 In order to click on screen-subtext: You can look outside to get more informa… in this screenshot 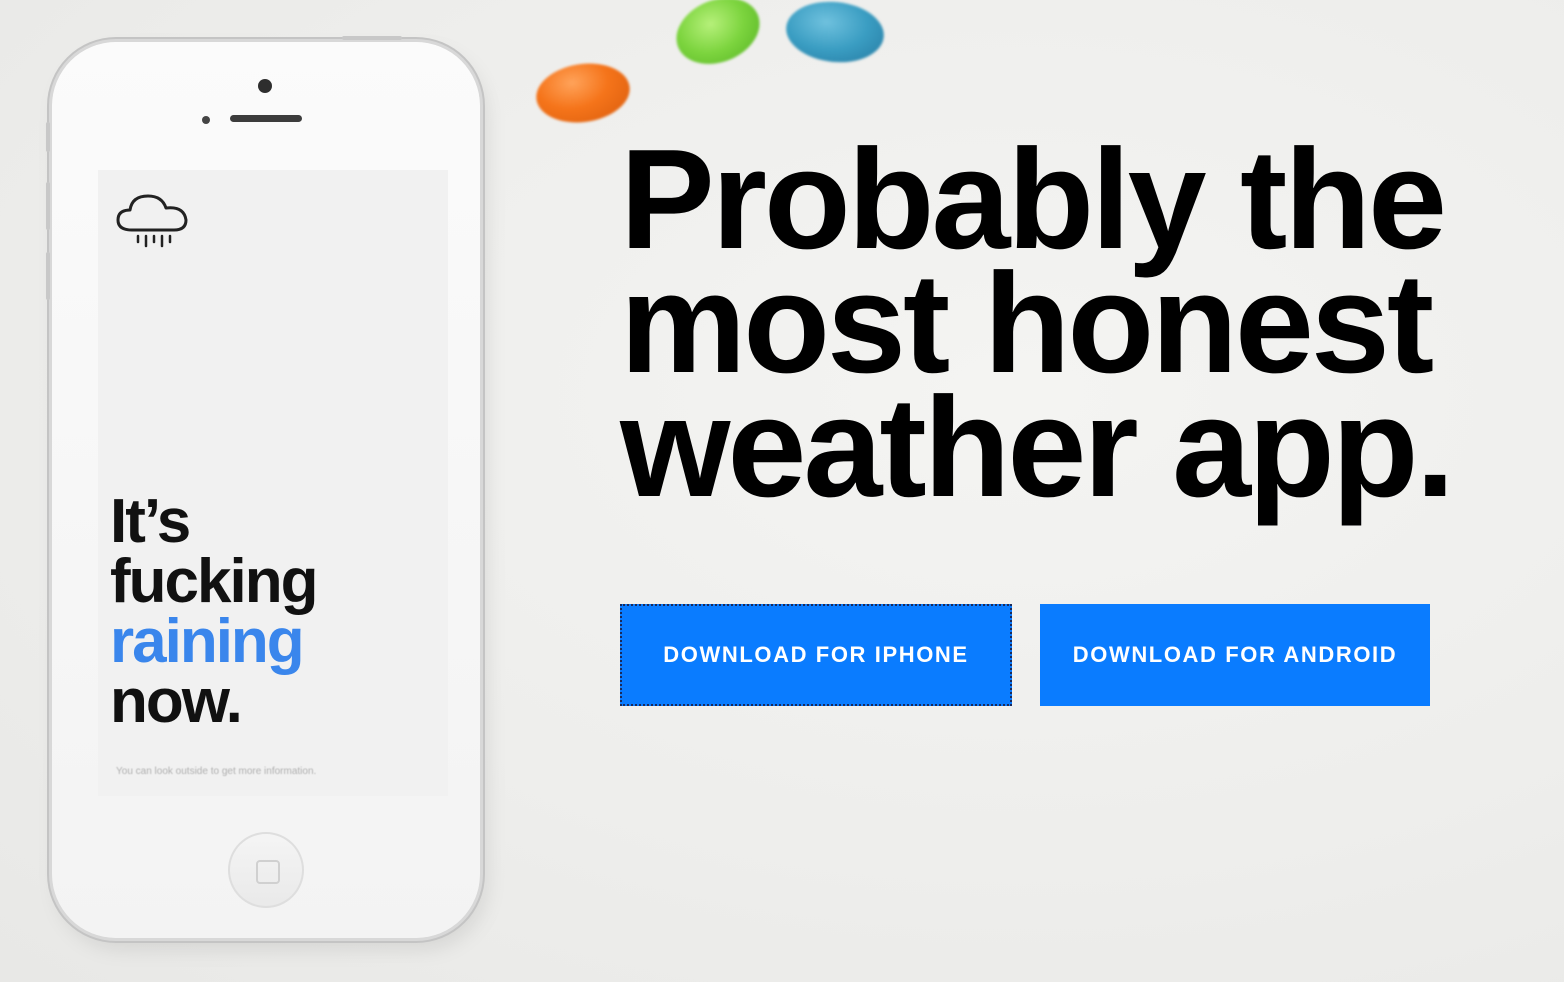, I will do `click(216, 771)`.